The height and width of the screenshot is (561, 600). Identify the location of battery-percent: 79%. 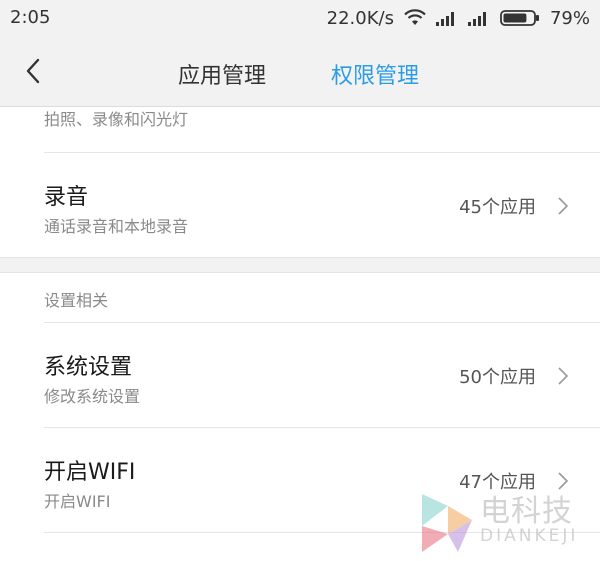
(569, 18).